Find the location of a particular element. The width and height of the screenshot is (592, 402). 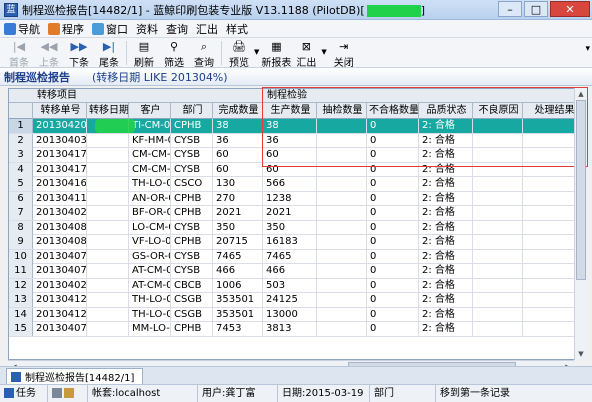

menu-style: 样式 is located at coordinates (237, 29).